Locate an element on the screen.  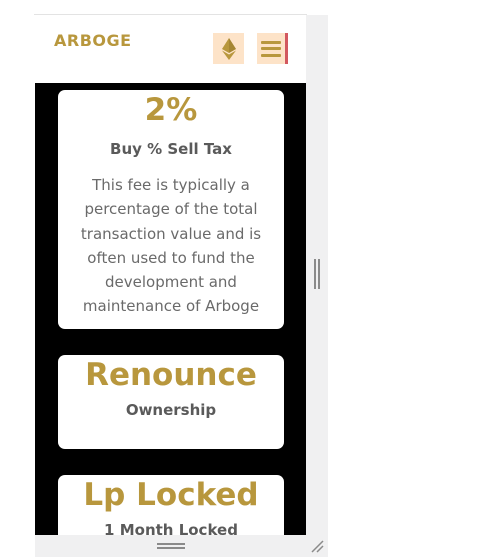
tax-percentage: 2% is located at coordinates (171, 110).